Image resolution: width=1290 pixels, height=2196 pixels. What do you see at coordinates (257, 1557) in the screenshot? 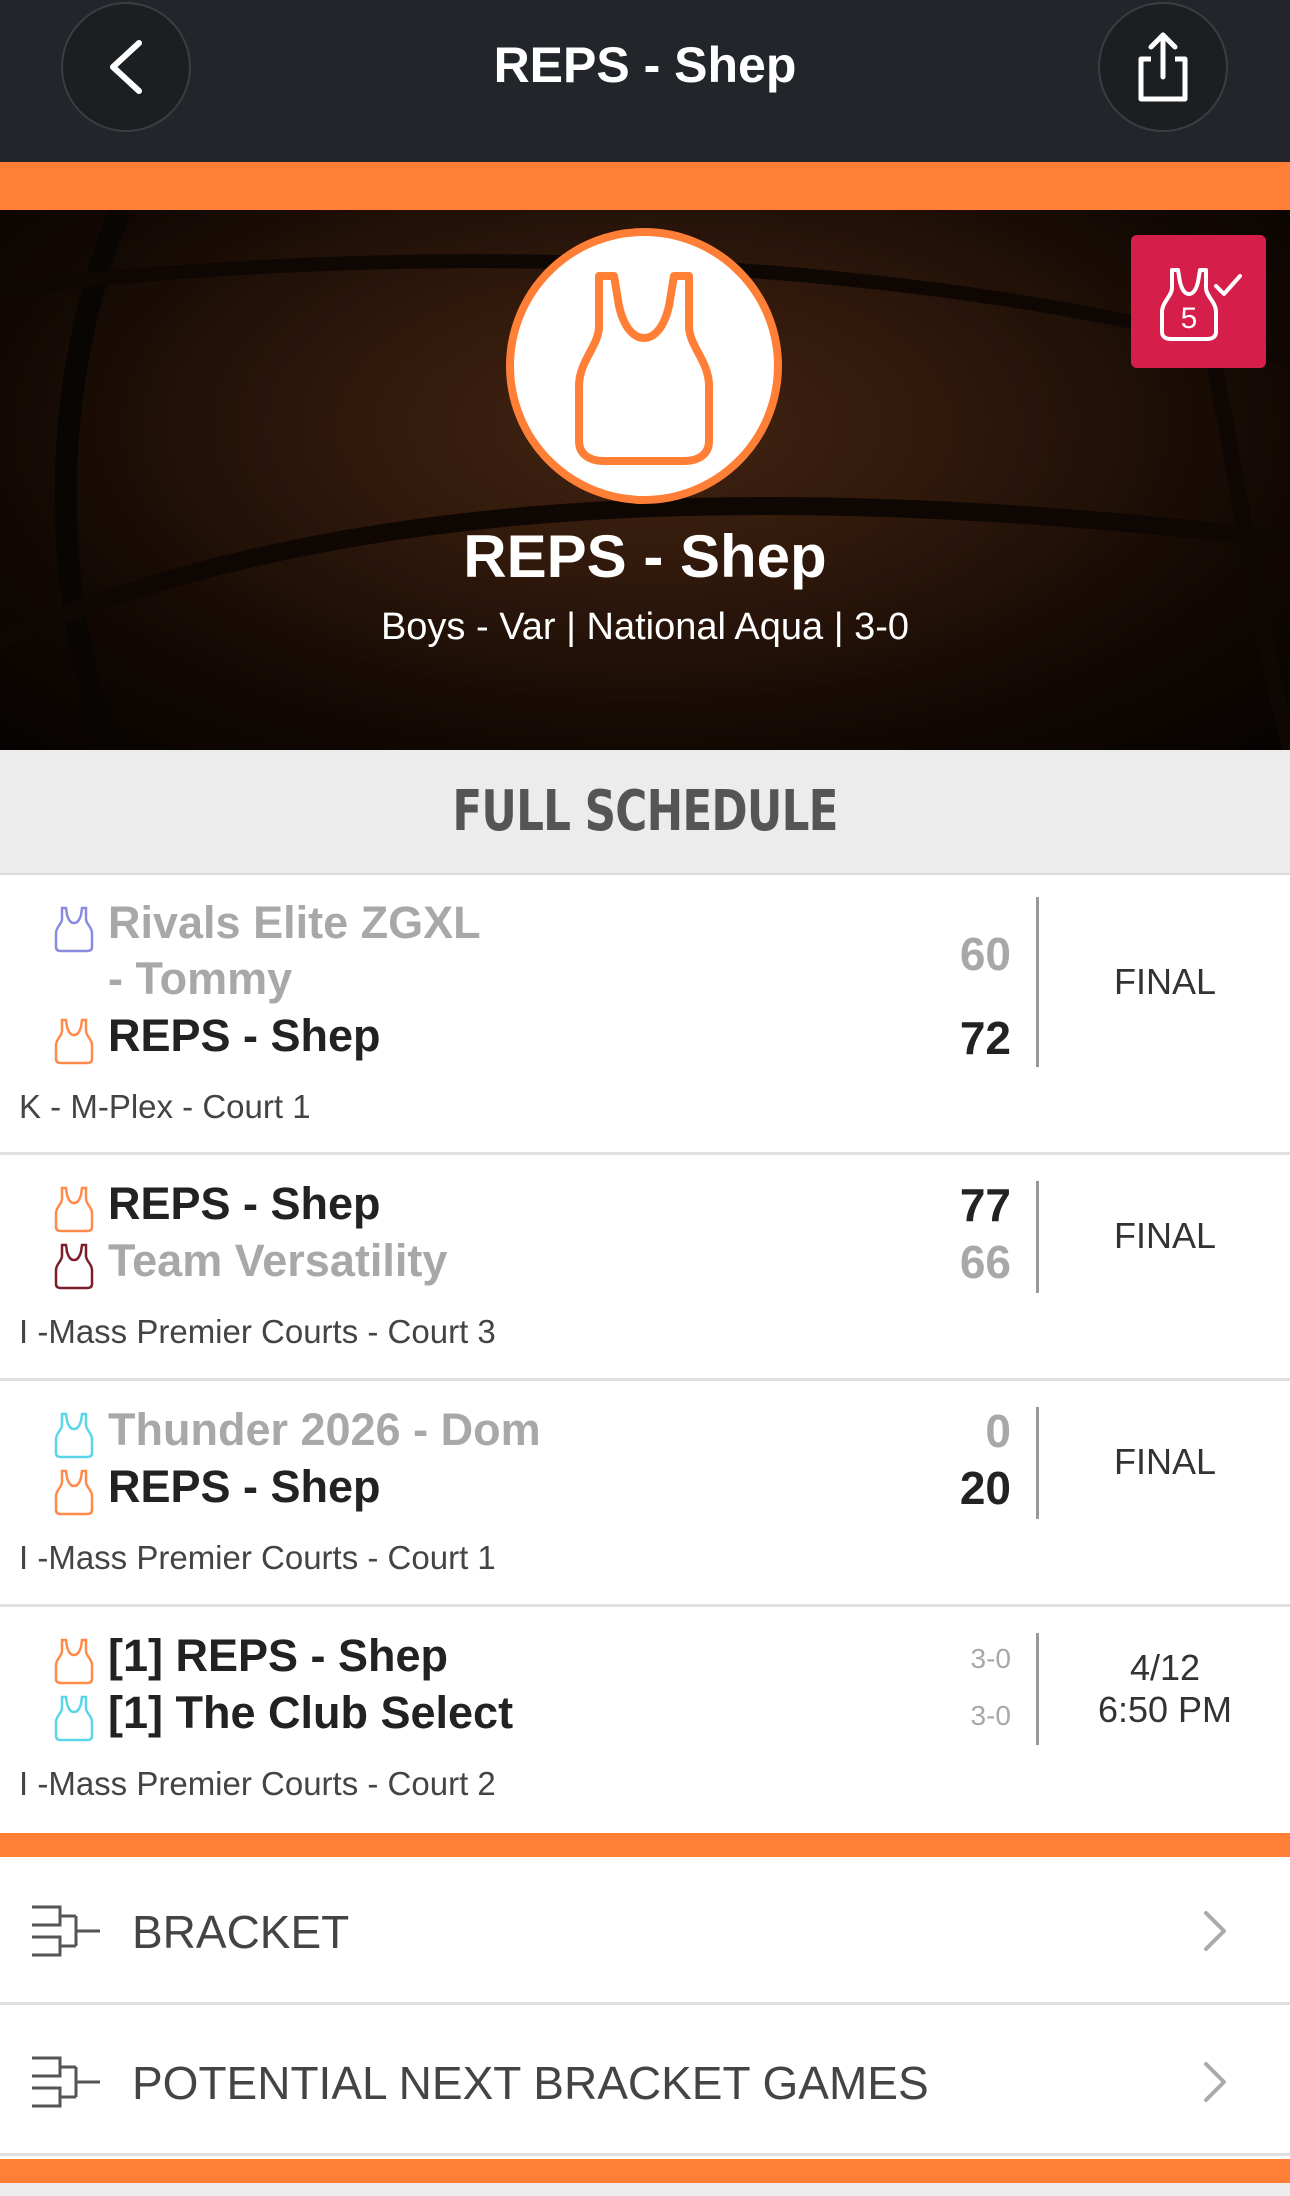
I see `game-location: I -Mass Premier Courts - Court 1` at bounding box center [257, 1557].